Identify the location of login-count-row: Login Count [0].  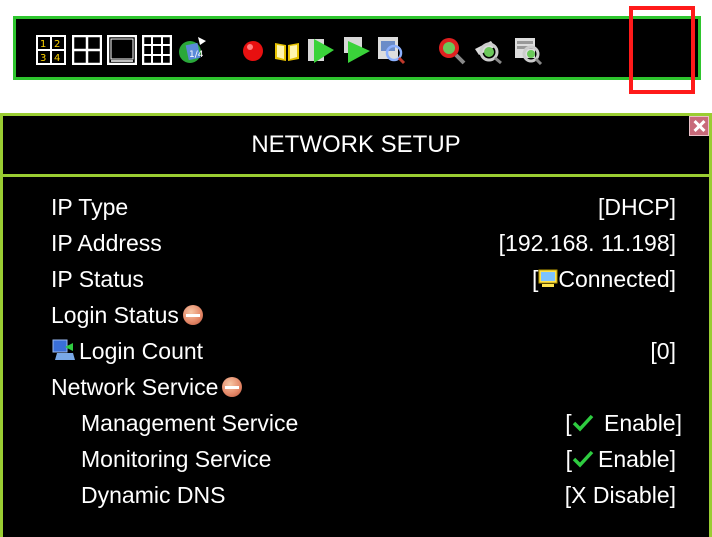
(356, 351).